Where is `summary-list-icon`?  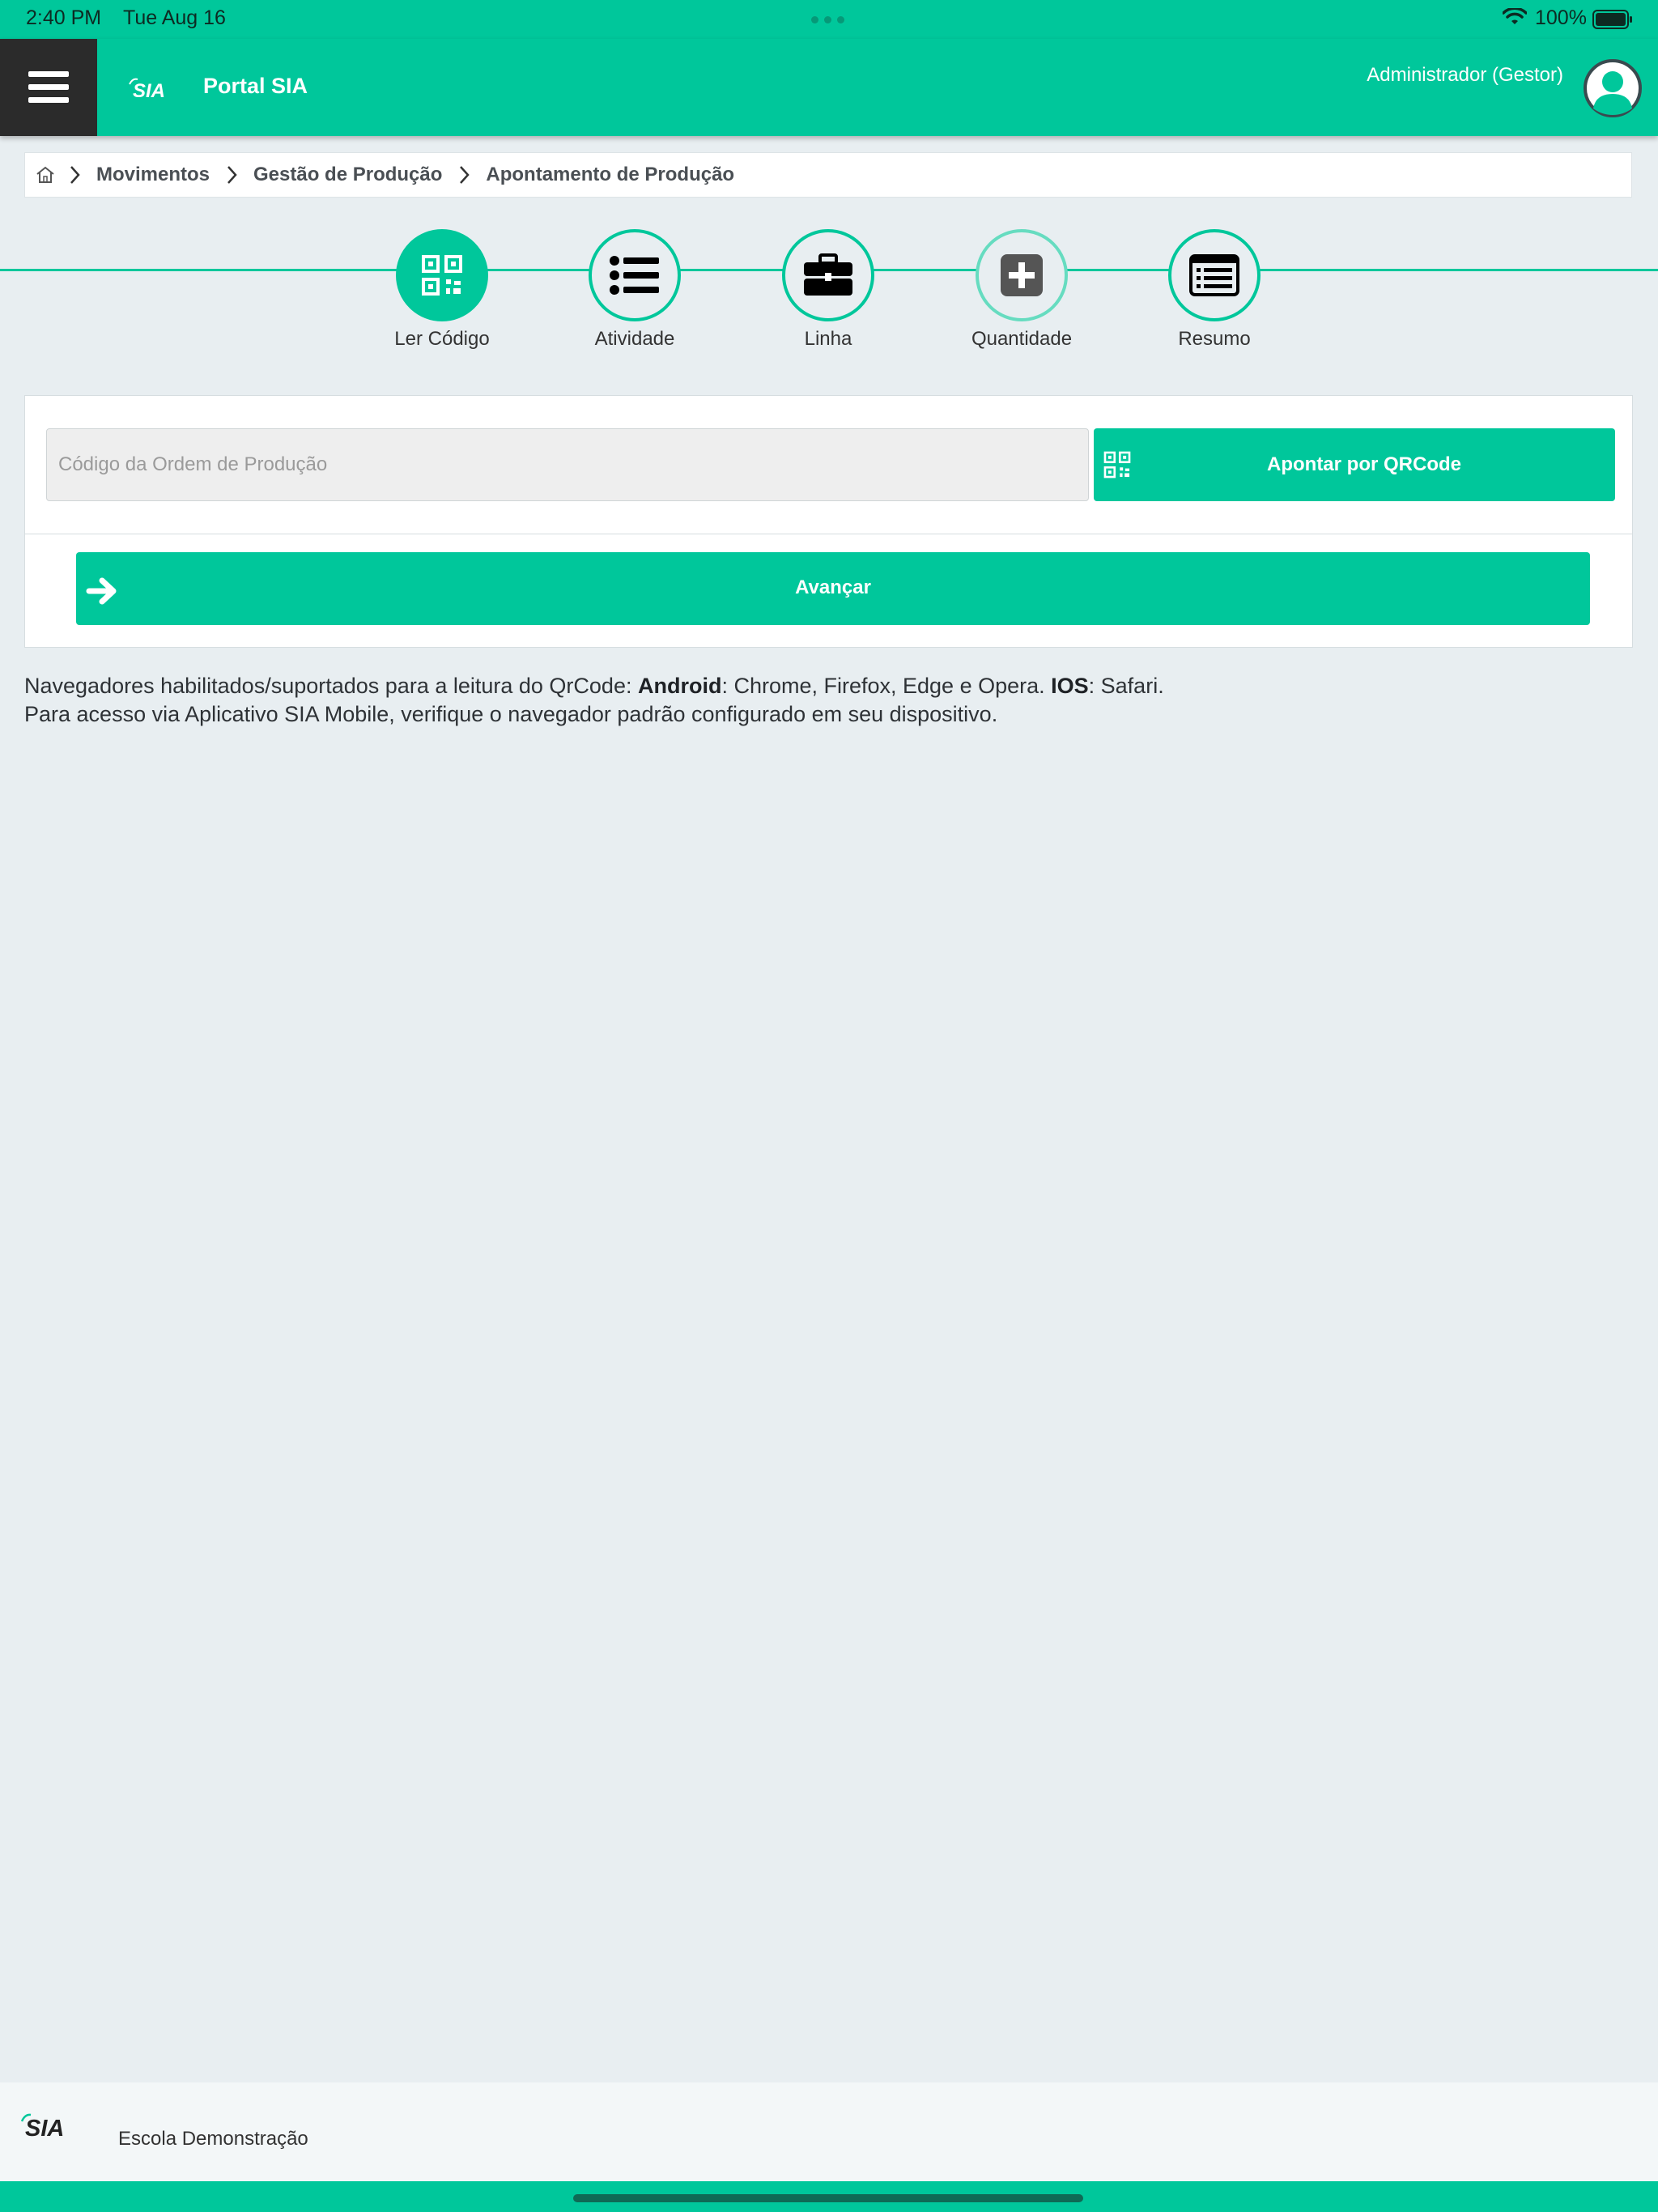
summary-list-icon is located at coordinates (1214, 275).